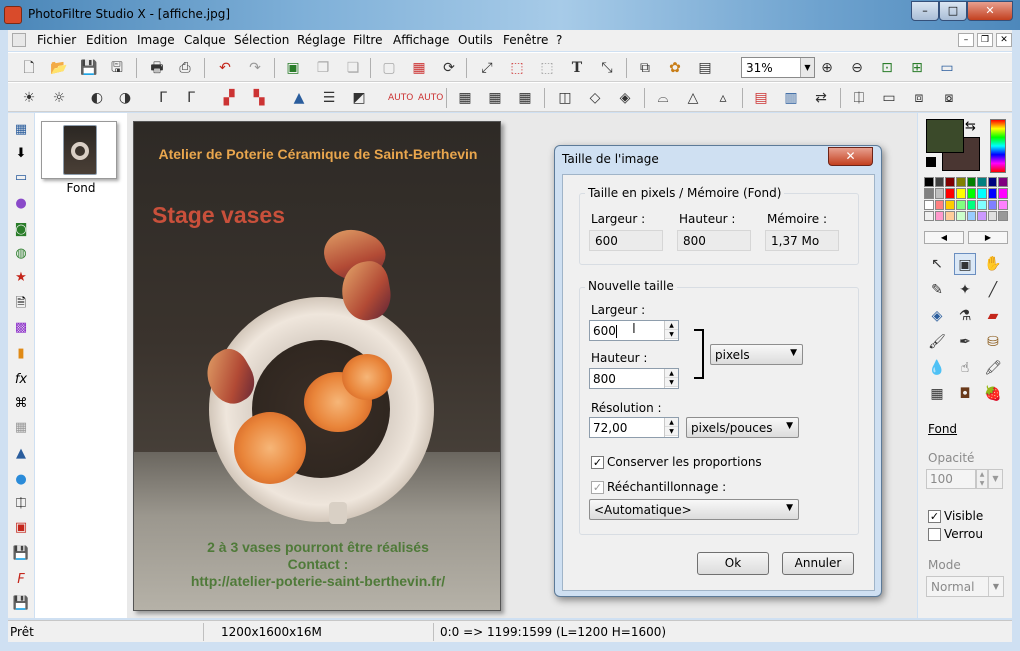 This screenshot has height=651, width=1020. Describe the element at coordinates (353, 68) in the screenshot. I see `paste-new-icon: ❏` at that location.